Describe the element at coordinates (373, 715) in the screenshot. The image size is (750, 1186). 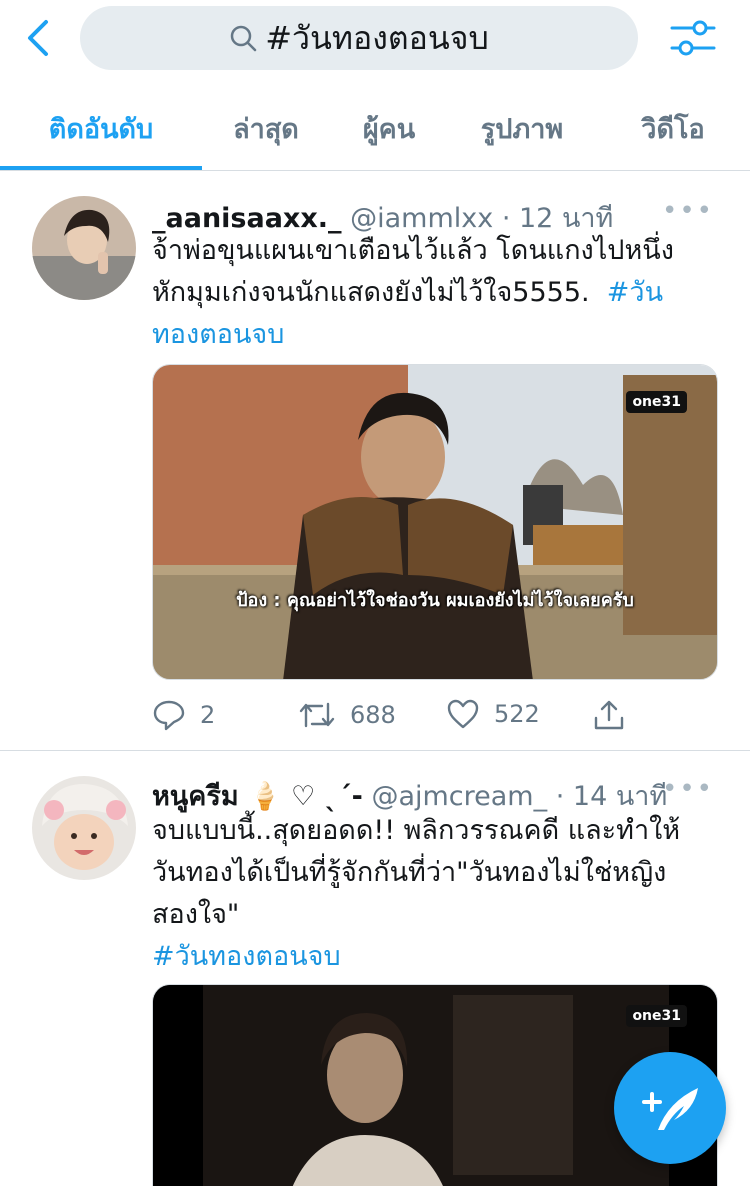
I see `retweet-count: 688` at that location.